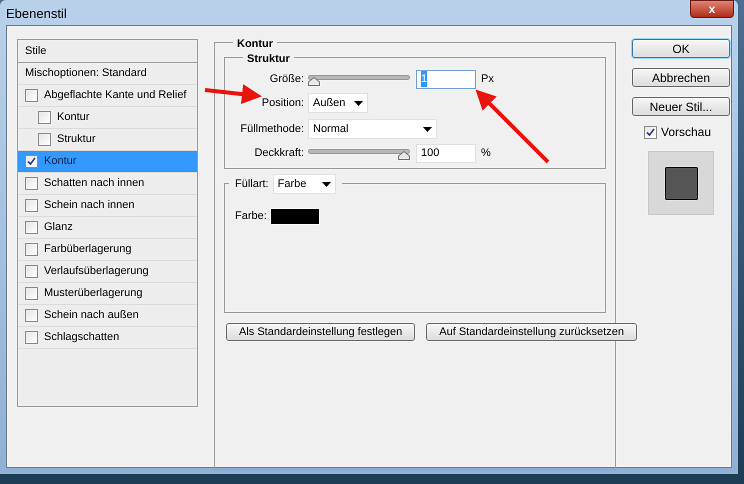 The image size is (744, 484). Describe the element at coordinates (233, 94) in the screenshot. I see `annotation-arrow` at that location.